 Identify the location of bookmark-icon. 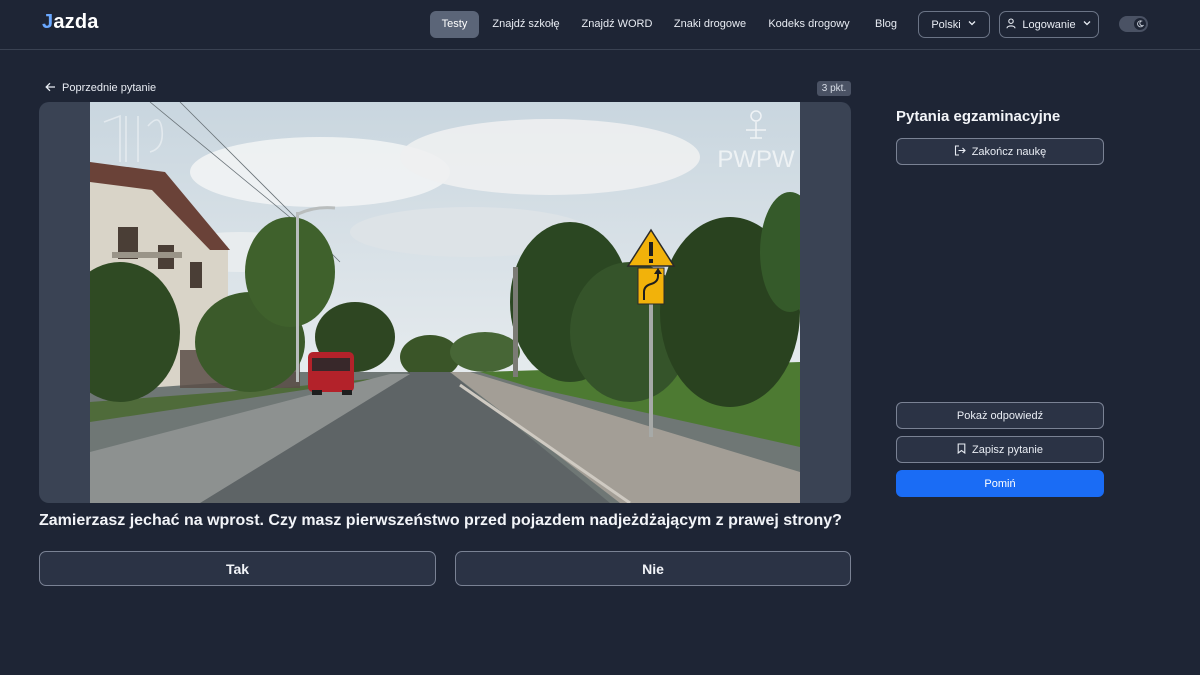
(961, 449).